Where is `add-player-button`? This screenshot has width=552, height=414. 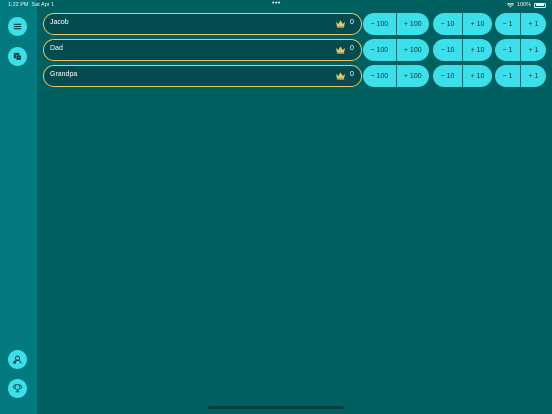 add-player-button is located at coordinates (17, 359).